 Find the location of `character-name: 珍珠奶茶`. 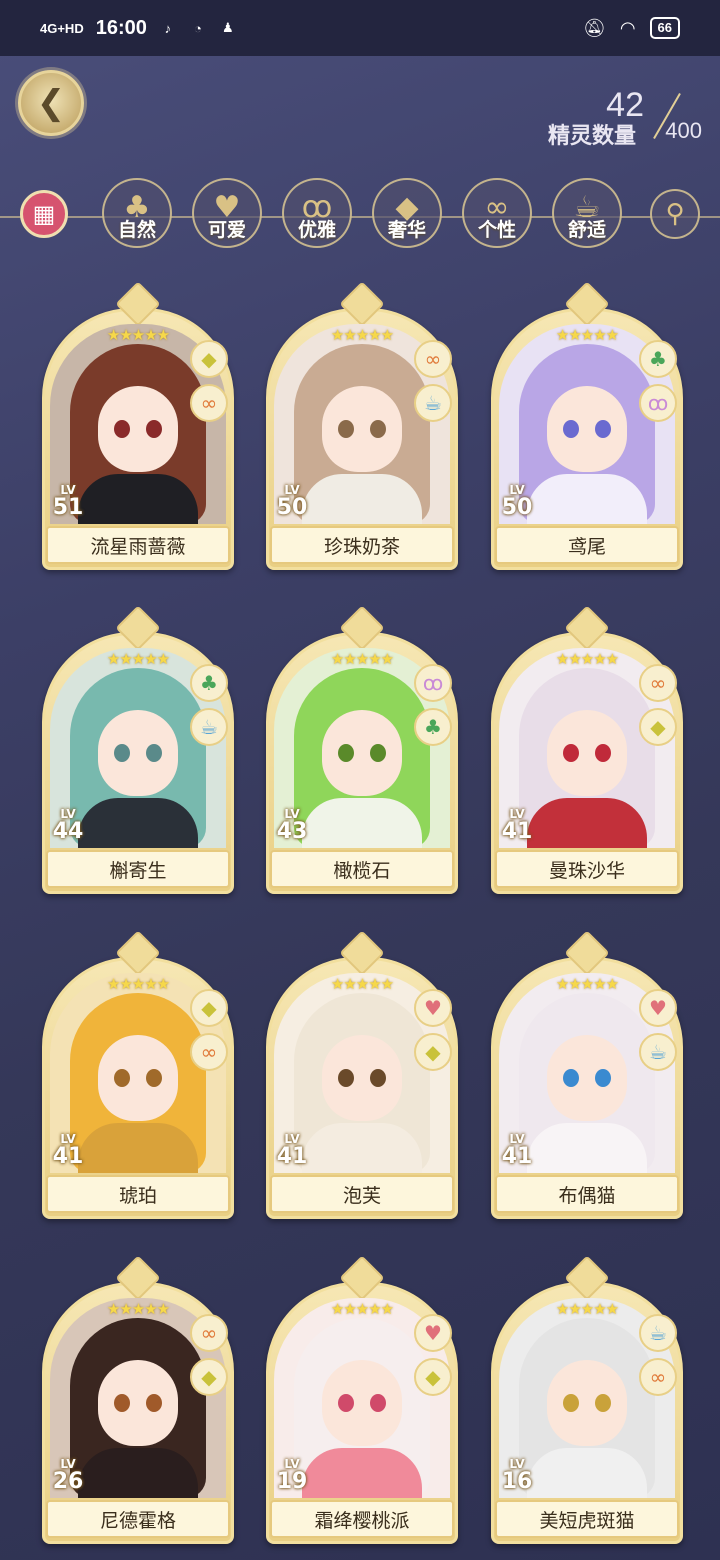

character-name: 珍珠奶茶 is located at coordinates (362, 545).